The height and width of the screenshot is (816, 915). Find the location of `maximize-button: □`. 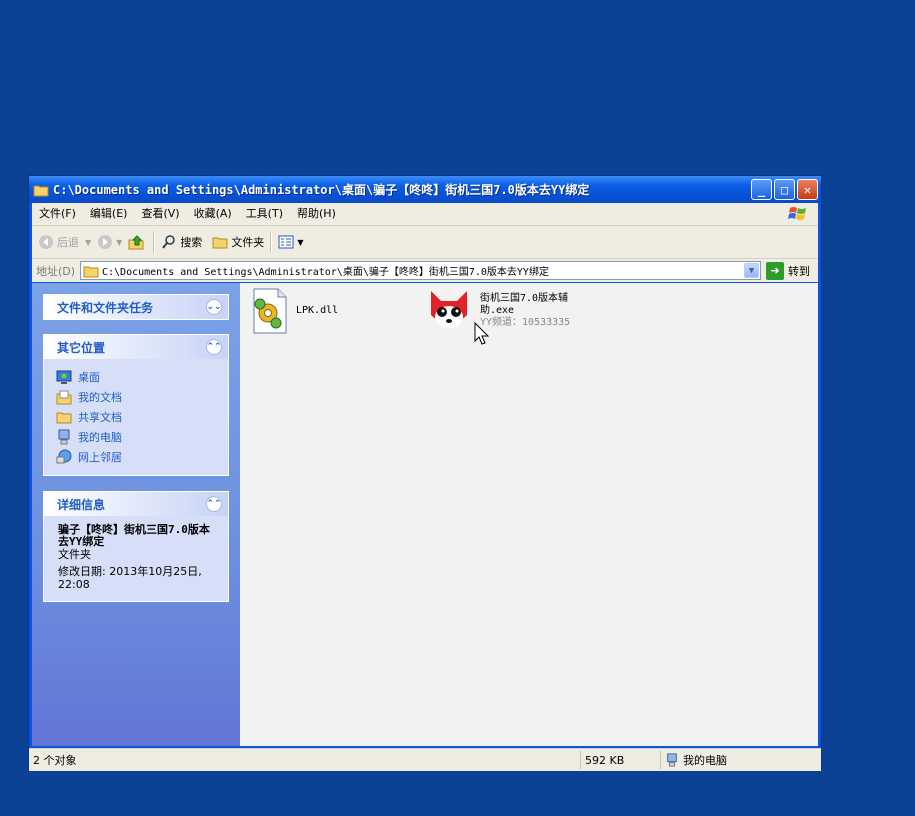

maximize-button: □ is located at coordinates (784, 189).